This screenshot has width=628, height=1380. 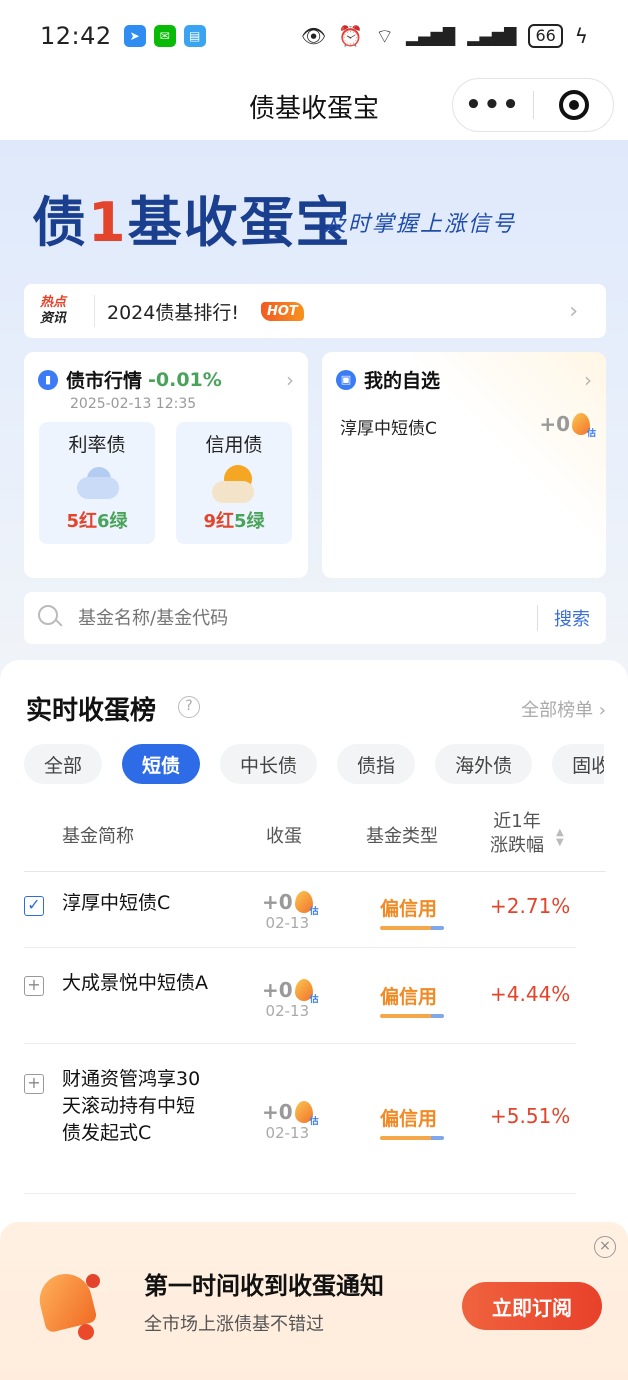 What do you see at coordinates (134, 36) in the screenshot?
I see `app-notification-icon: ➤` at bounding box center [134, 36].